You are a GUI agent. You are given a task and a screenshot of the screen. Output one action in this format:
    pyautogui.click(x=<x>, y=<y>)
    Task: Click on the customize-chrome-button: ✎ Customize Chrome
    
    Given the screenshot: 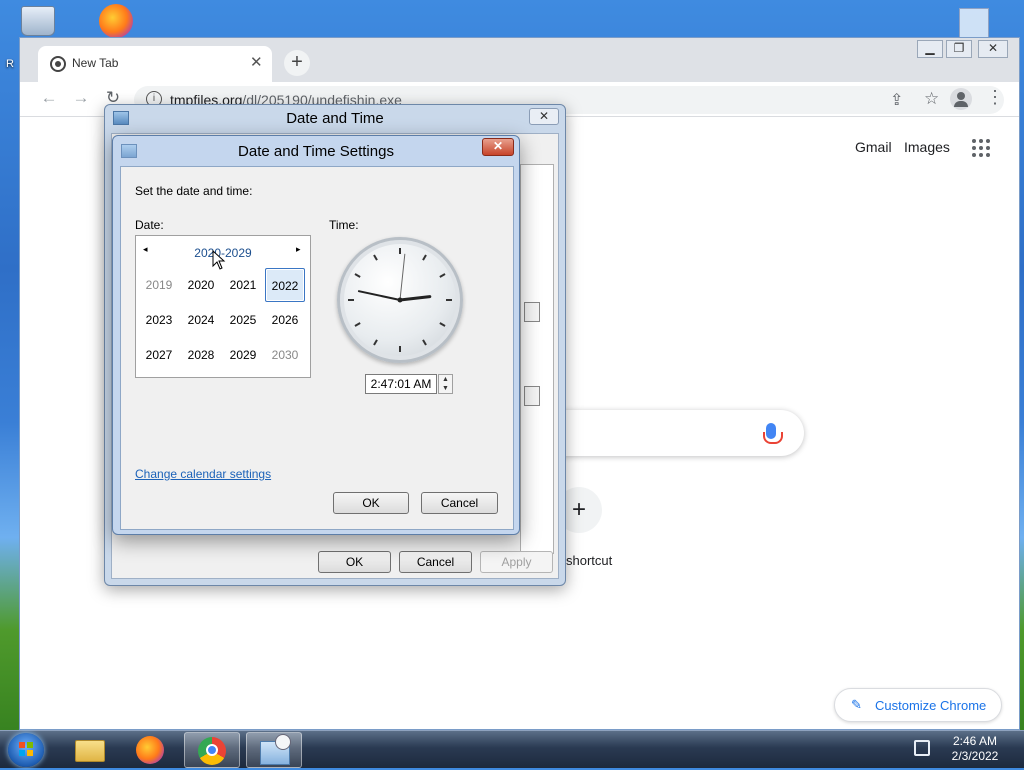 What is the action you would take?
    pyautogui.click(x=918, y=705)
    